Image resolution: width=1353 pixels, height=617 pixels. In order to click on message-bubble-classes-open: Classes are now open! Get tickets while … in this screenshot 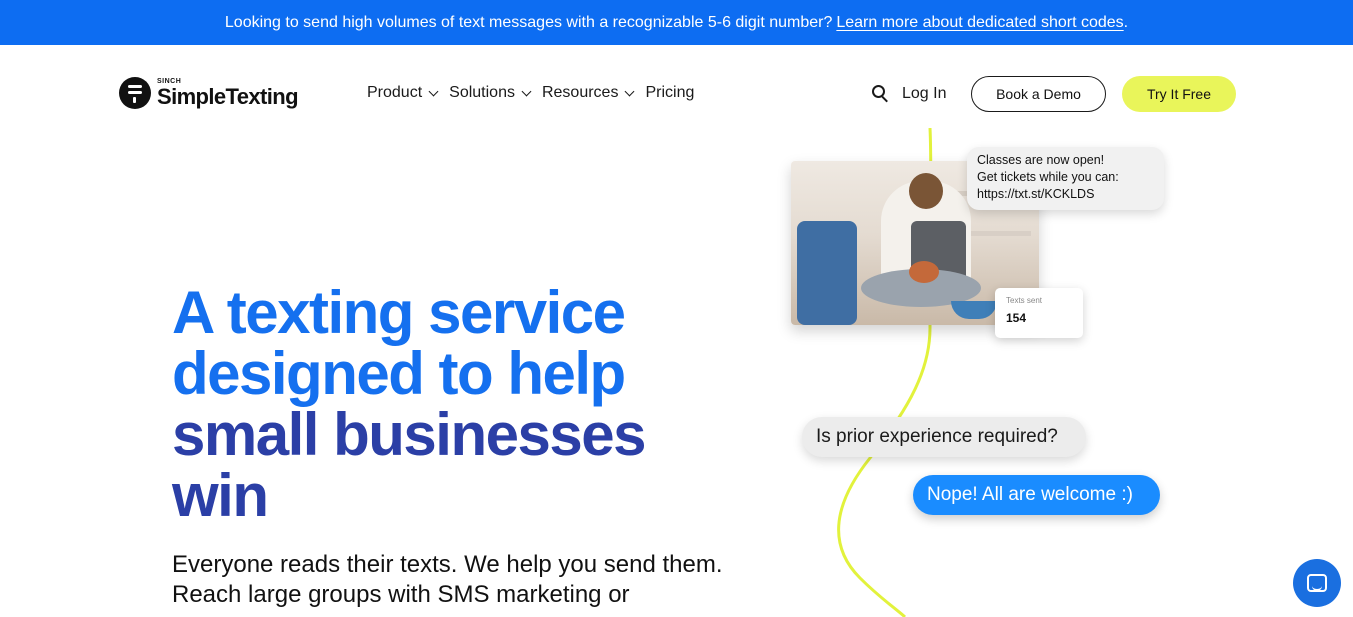, I will do `click(1065, 178)`.